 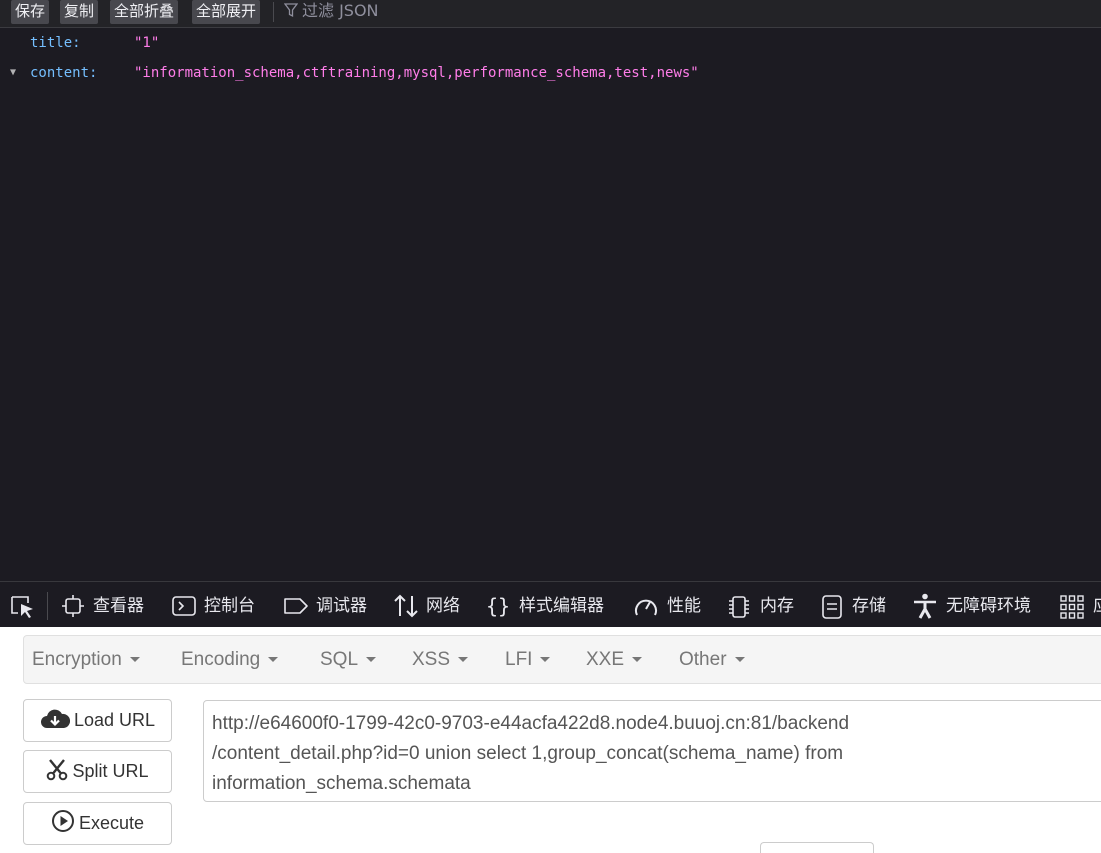 I want to click on tab-label: 样式编辑器, so click(x=561, y=606).